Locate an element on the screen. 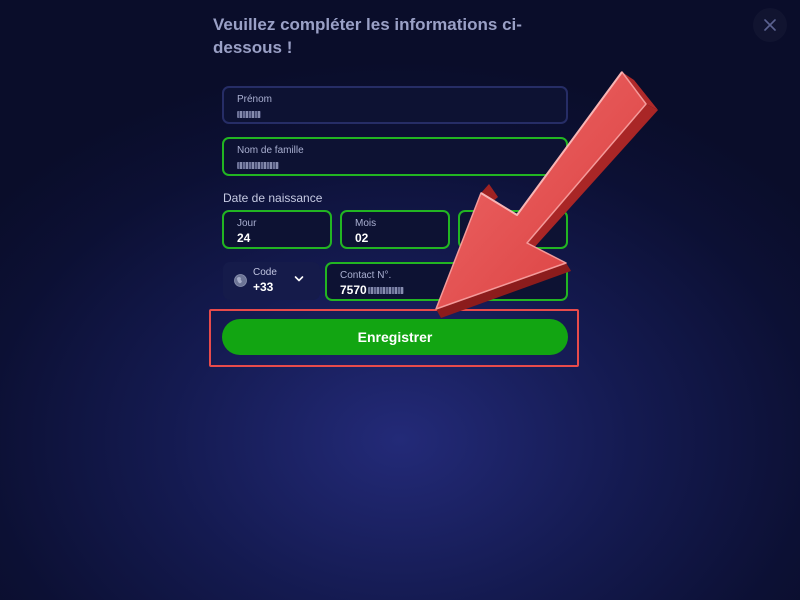  country-code-select: Code +33 is located at coordinates (271, 281).